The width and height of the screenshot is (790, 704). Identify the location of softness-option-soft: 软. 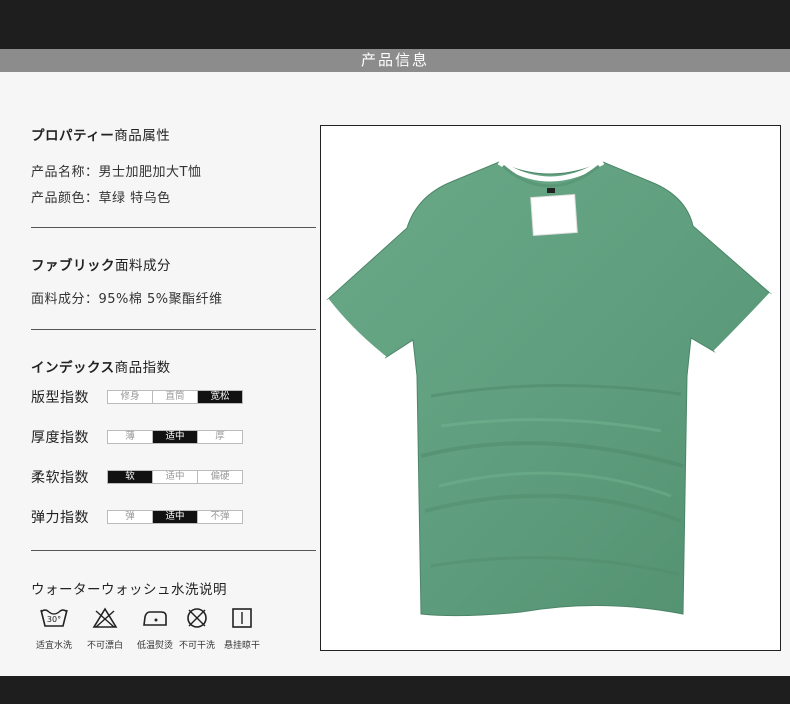
(130, 477).